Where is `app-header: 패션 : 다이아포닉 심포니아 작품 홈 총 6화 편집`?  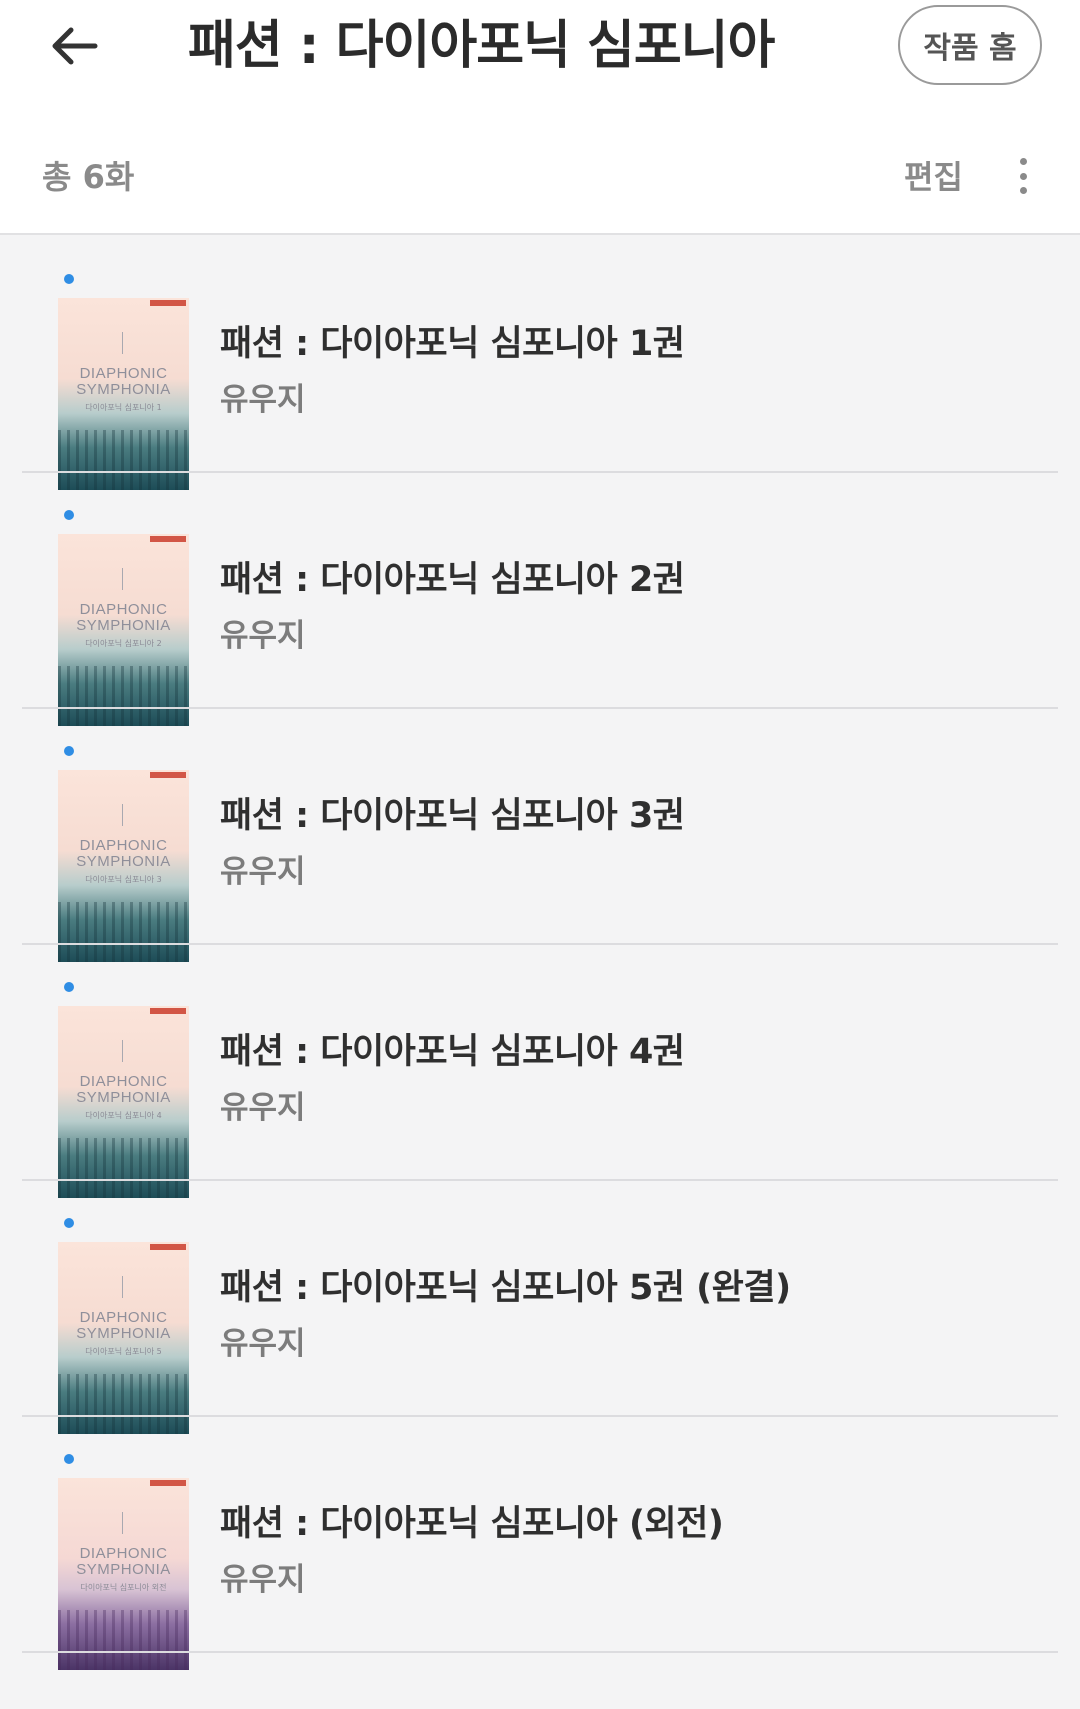 app-header: 패션 : 다이아포닉 심포니아 작품 홈 총 6화 편집 is located at coordinates (540, 117).